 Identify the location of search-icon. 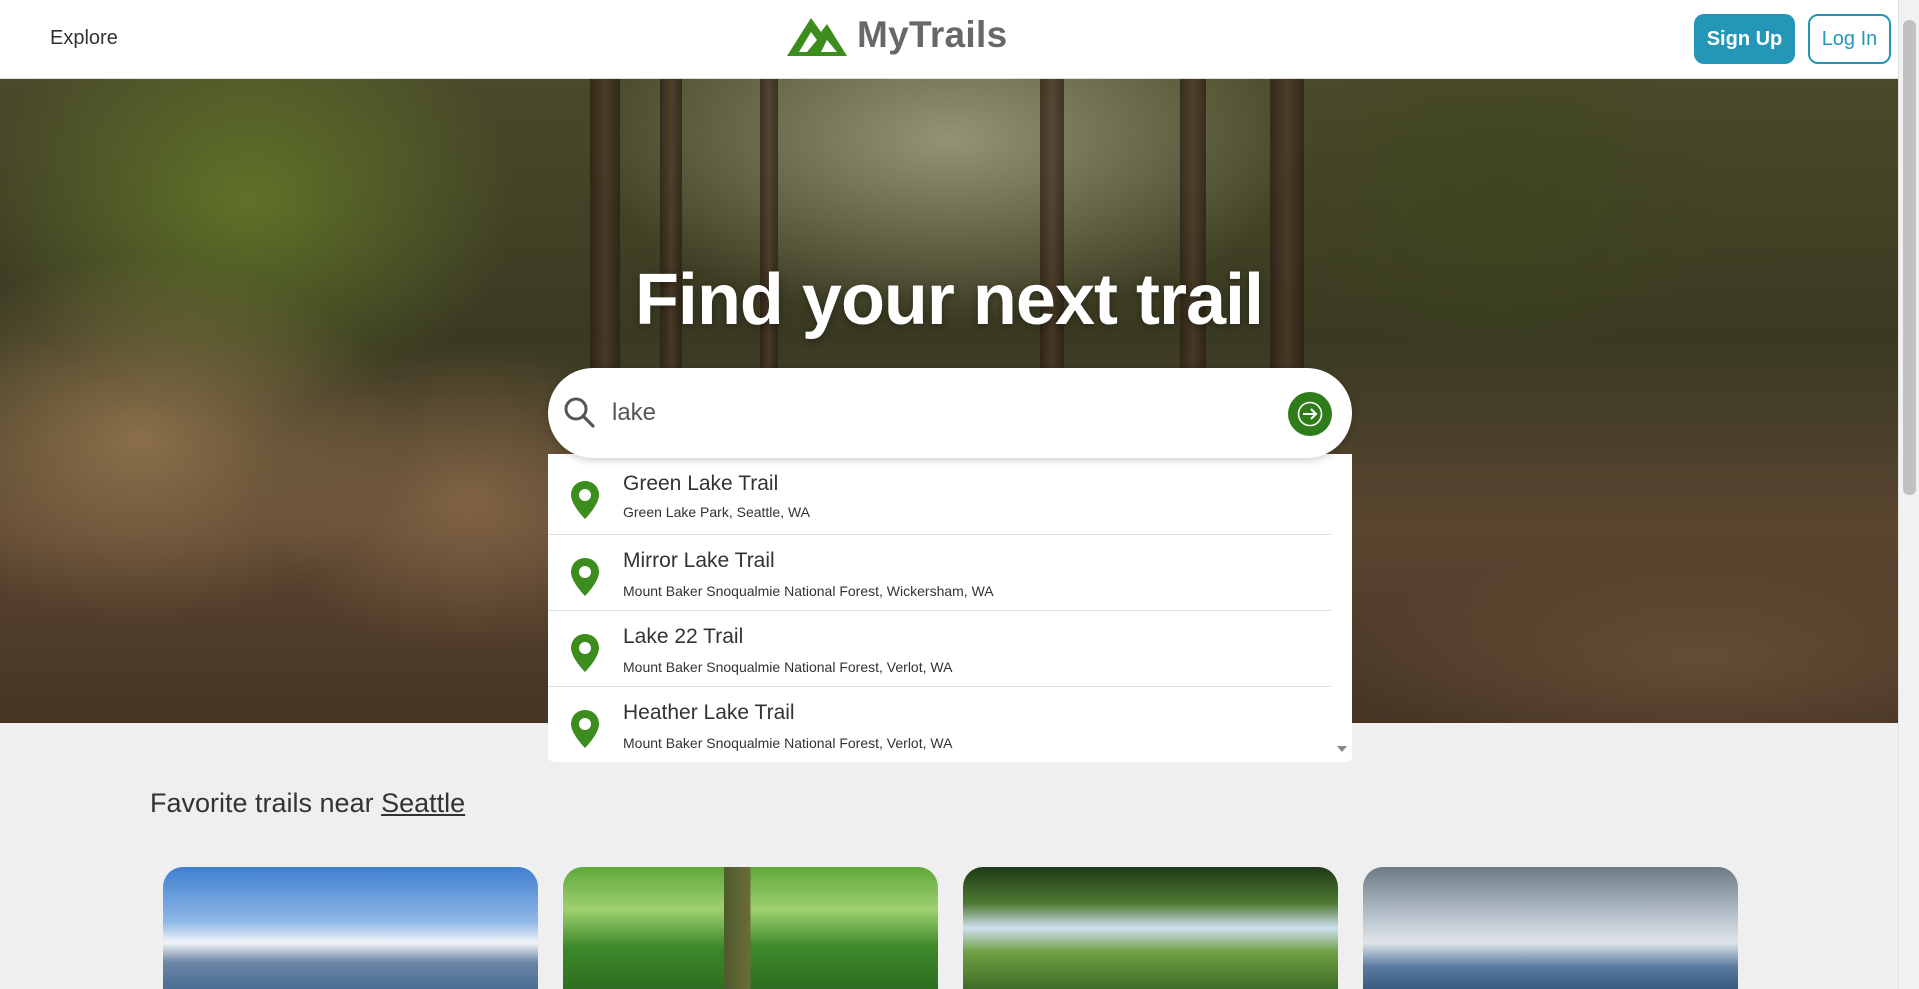
(579, 412).